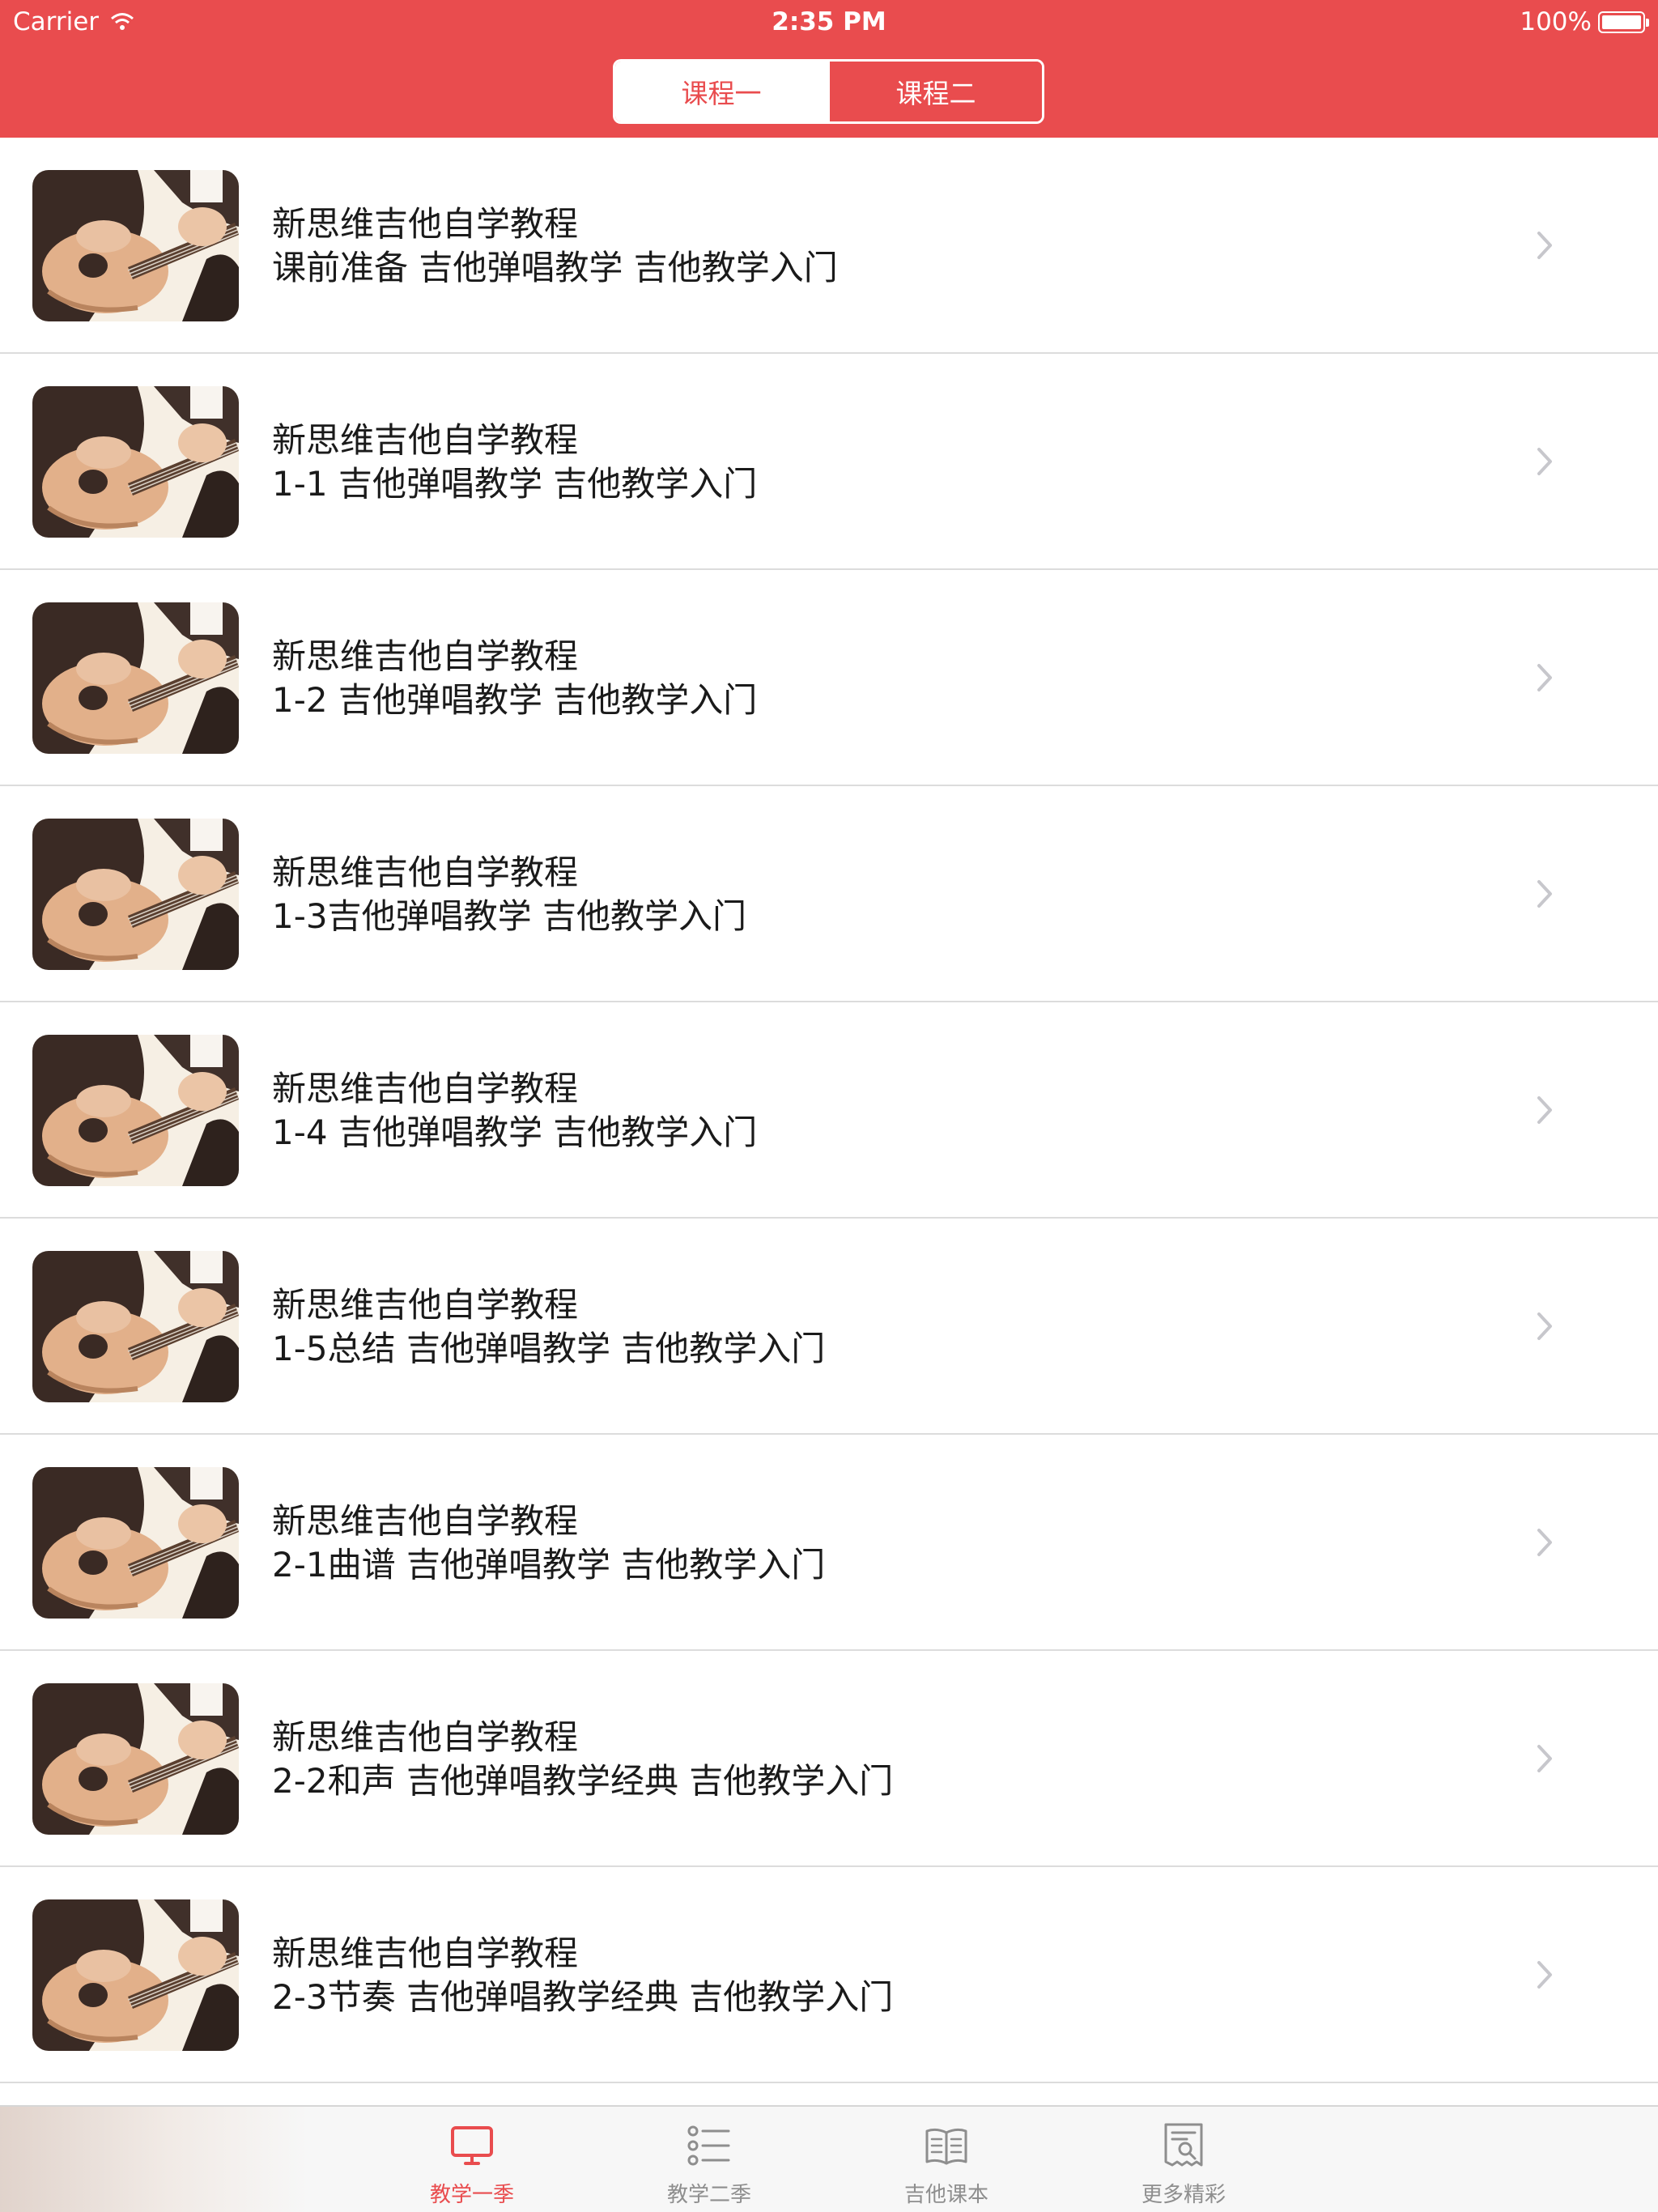  I want to click on list-item: 新思维吉他自学教程 1-4 吉他弹唱教学 吉他教学入门, so click(829, 1111).